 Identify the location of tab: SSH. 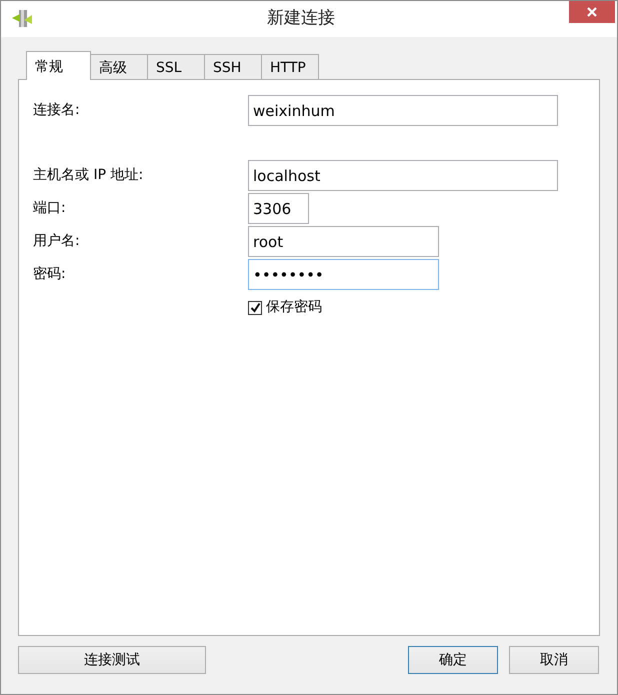
(233, 66).